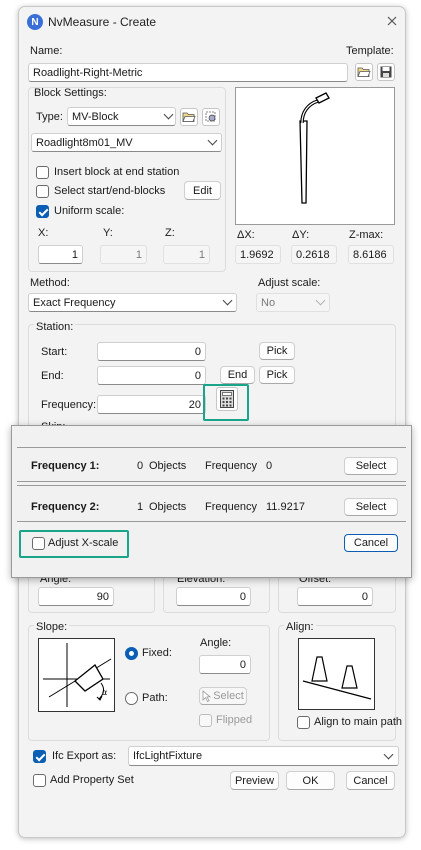 This screenshot has height=850, width=421. What do you see at coordinates (225, 664) in the screenshot?
I see `slope-angle-input: 0` at bounding box center [225, 664].